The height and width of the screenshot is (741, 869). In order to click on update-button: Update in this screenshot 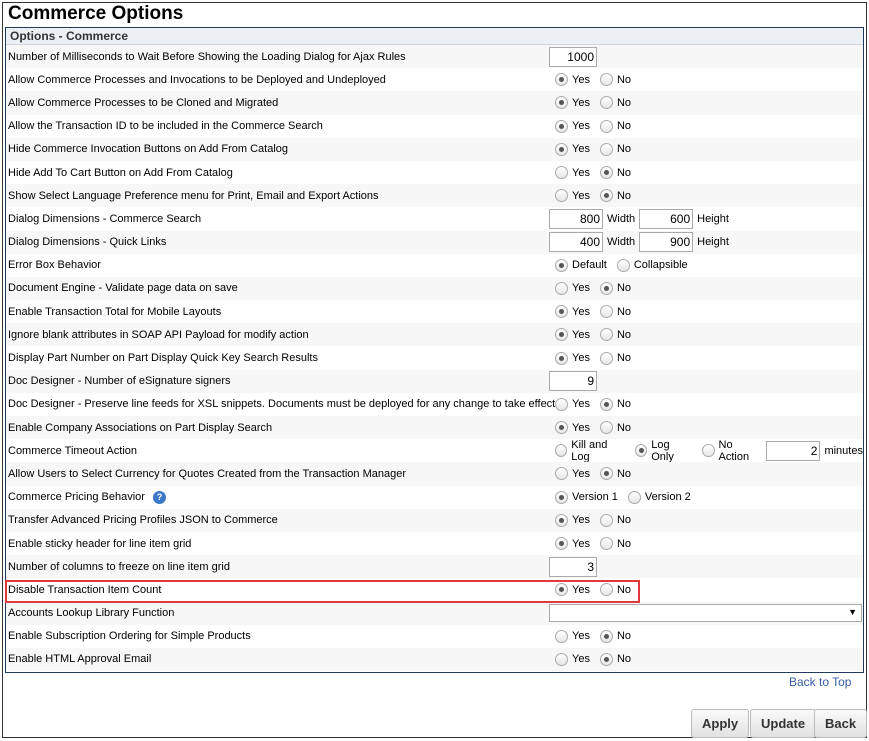, I will do `click(783, 723)`.